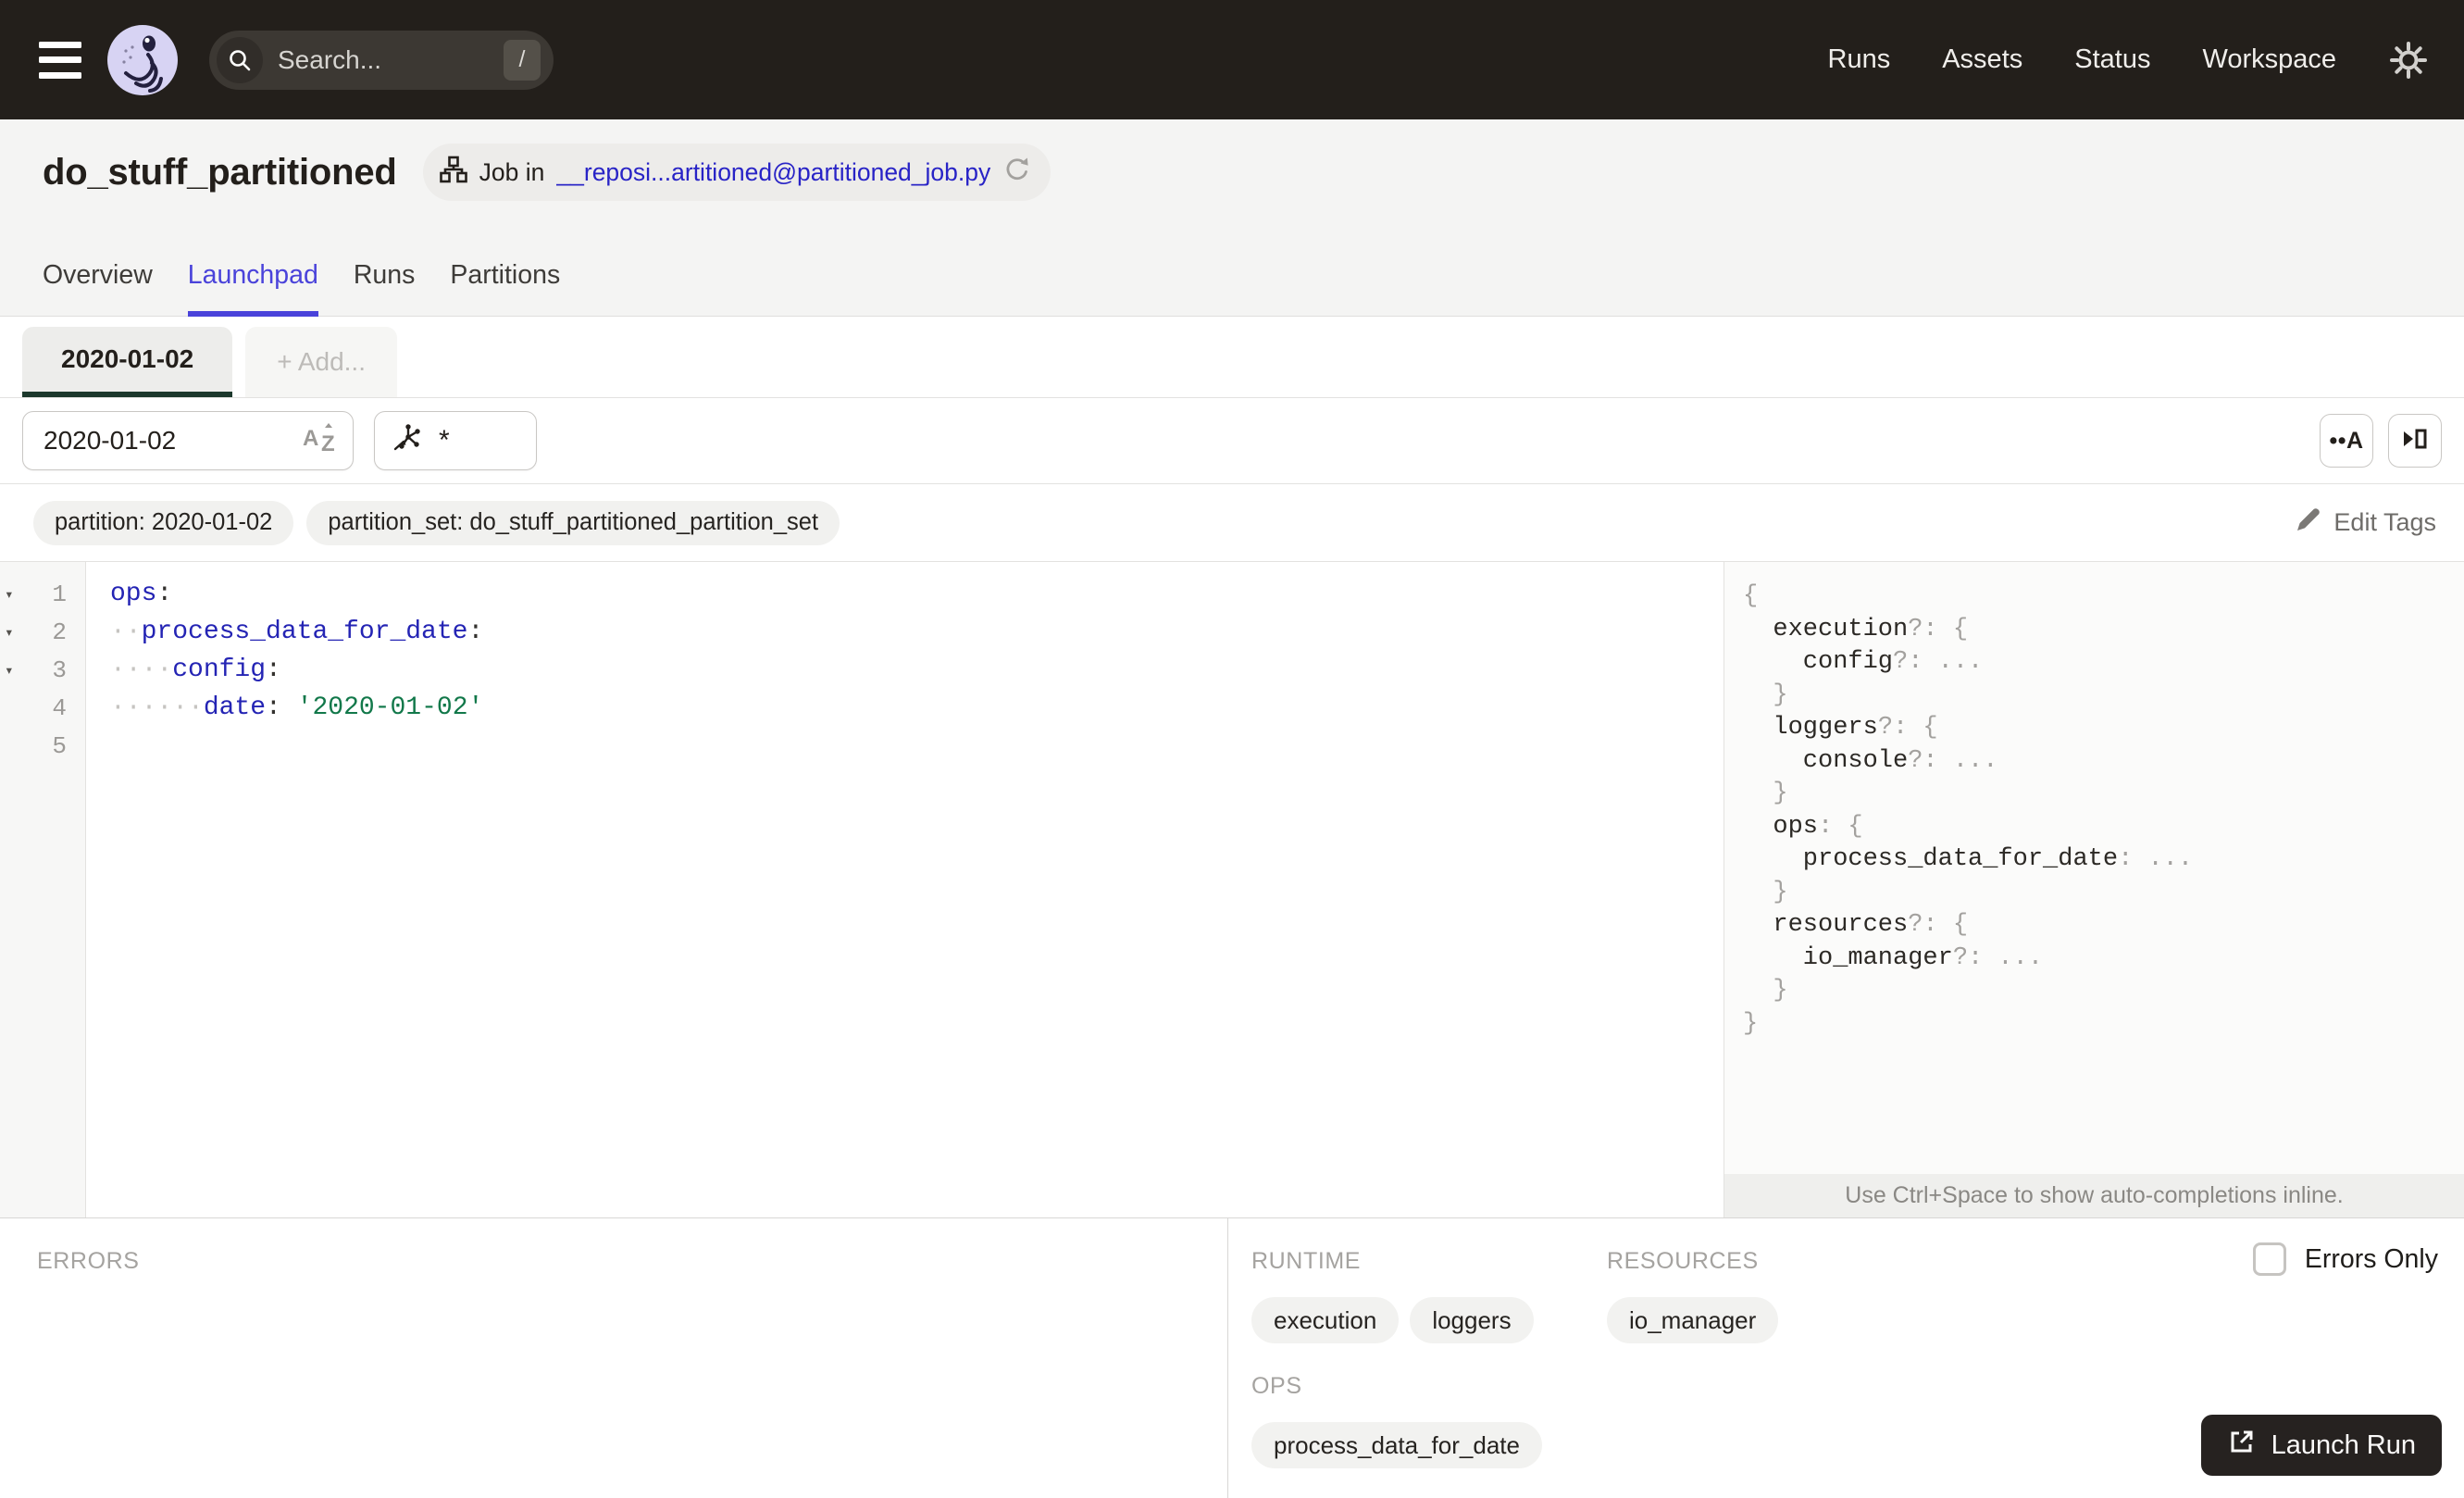 This screenshot has height=1498, width=2464. I want to click on errors-only-control: Errors Only, so click(2345, 1259).